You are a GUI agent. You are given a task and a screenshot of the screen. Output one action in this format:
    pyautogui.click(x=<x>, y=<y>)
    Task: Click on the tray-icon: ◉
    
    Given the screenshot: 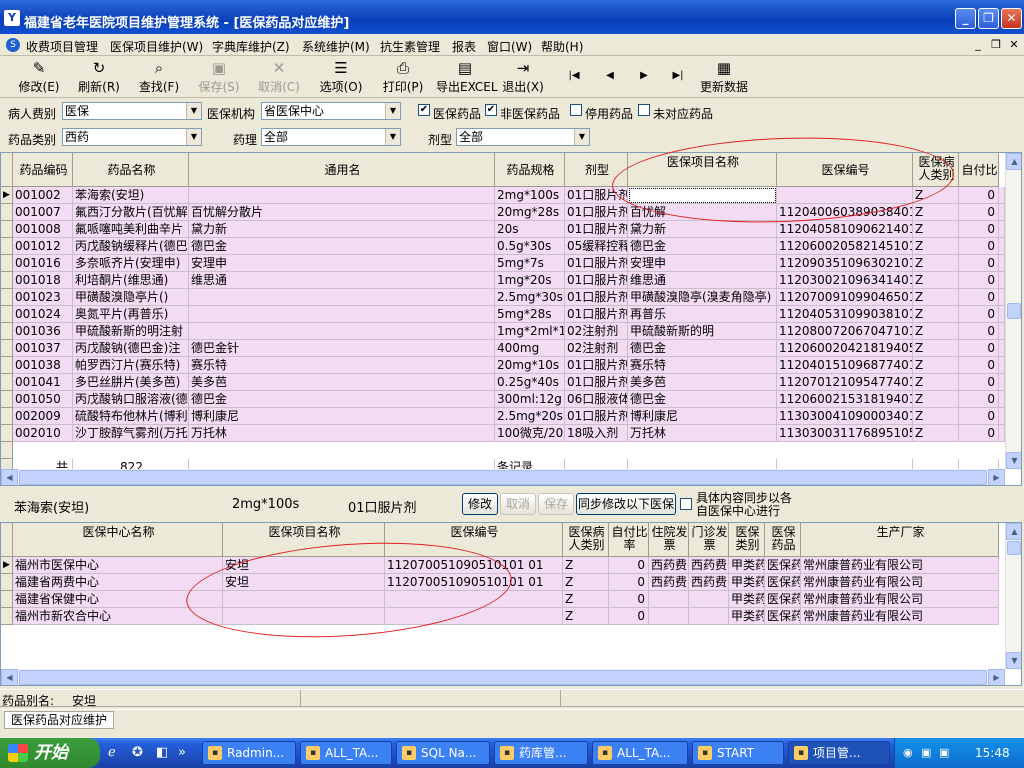 What is the action you would take?
    pyautogui.click(x=908, y=752)
    